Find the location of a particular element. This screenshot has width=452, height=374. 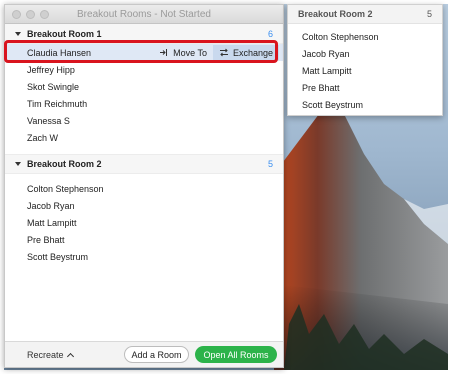

recreate-button: Recreate is located at coordinates (50, 355).